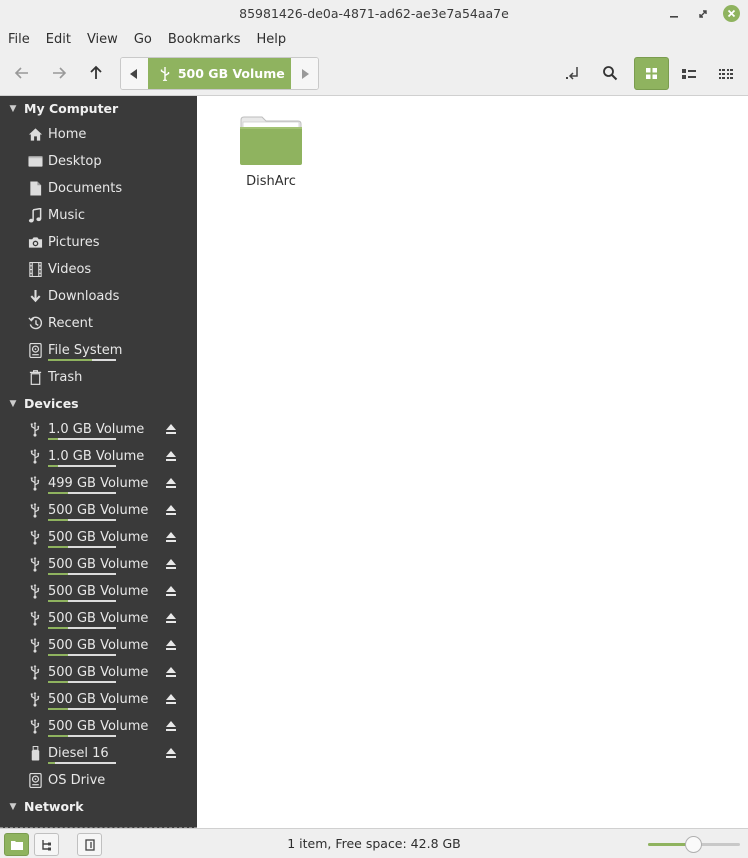 The height and width of the screenshot is (858, 748). Describe the element at coordinates (98, 403) in the screenshot. I see `sidebar-section-devices: ▼ Devices` at that location.